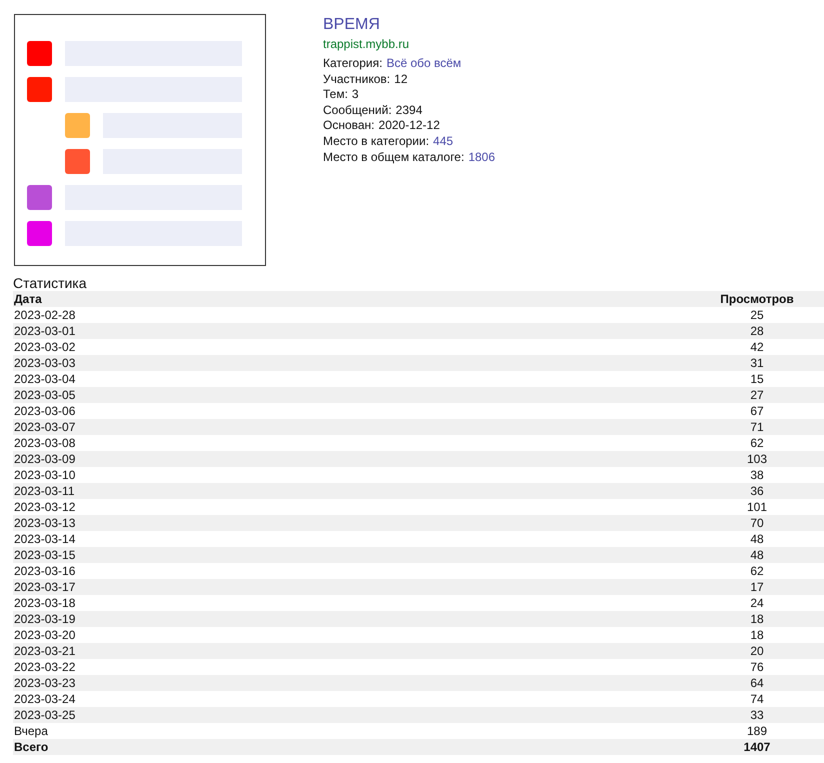 The width and height of the screenshot is (824, 763). What do you see at coordinates (757, 491) in the screenshot?
I see `views-cell-text: 36` at bounding box center [757, 491].